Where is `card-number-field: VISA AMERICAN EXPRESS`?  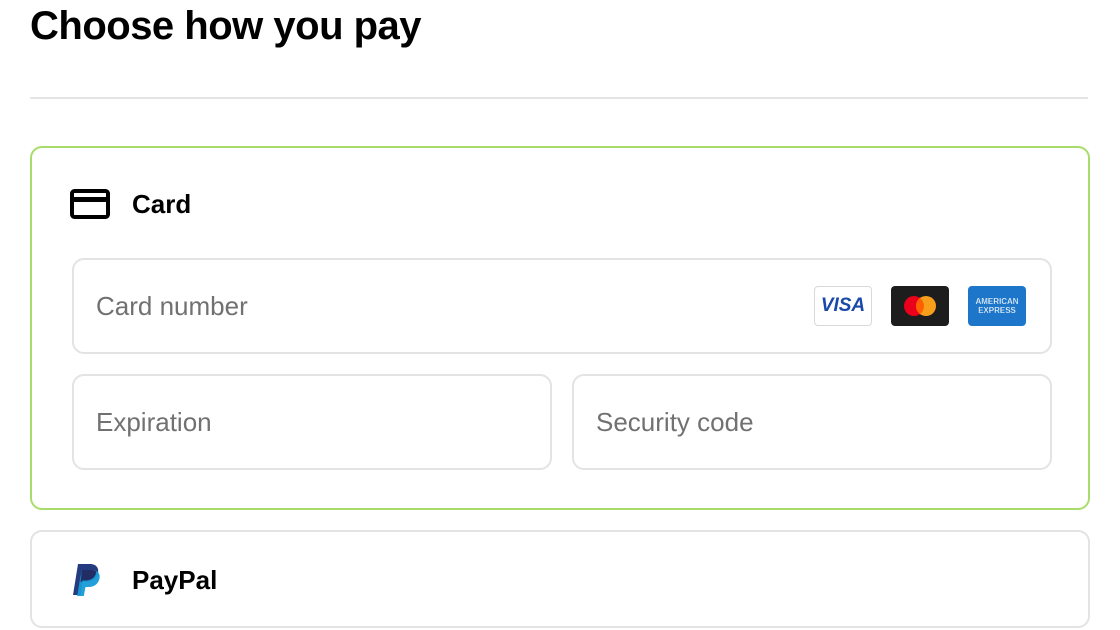 card-number-field: VISA AMERICAN EXPRESS is located at coordinates (562, 306).